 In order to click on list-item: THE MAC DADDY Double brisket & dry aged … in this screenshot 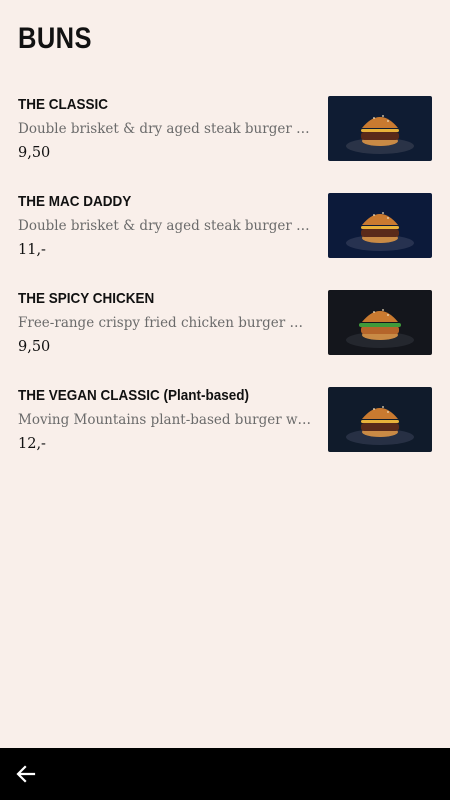, I will do `click(225, 239)`.